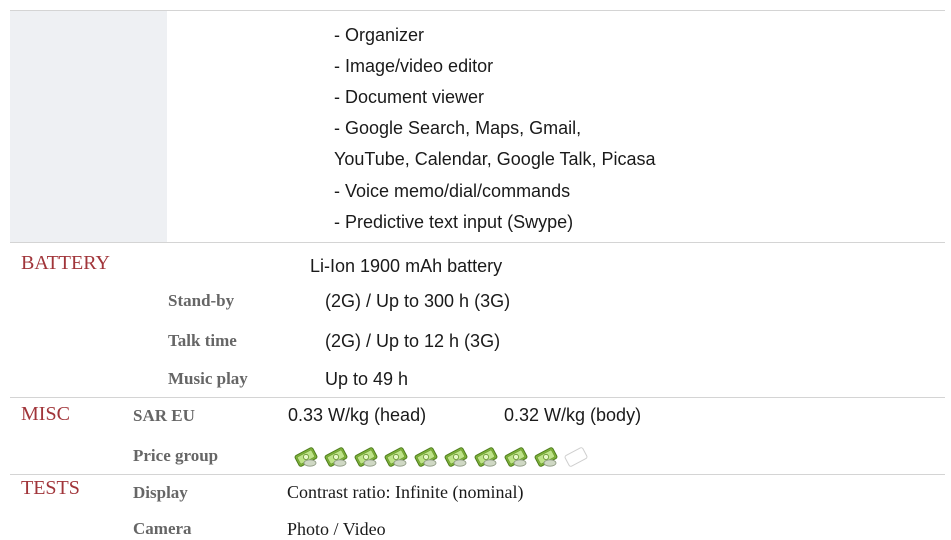 Image resolution: width=951 pixels, height=540 pixels. What do you see at coordinates (201, 300) in the screenshot?
I see `standby-label: Stand-by` at bounding box center [201, 300].